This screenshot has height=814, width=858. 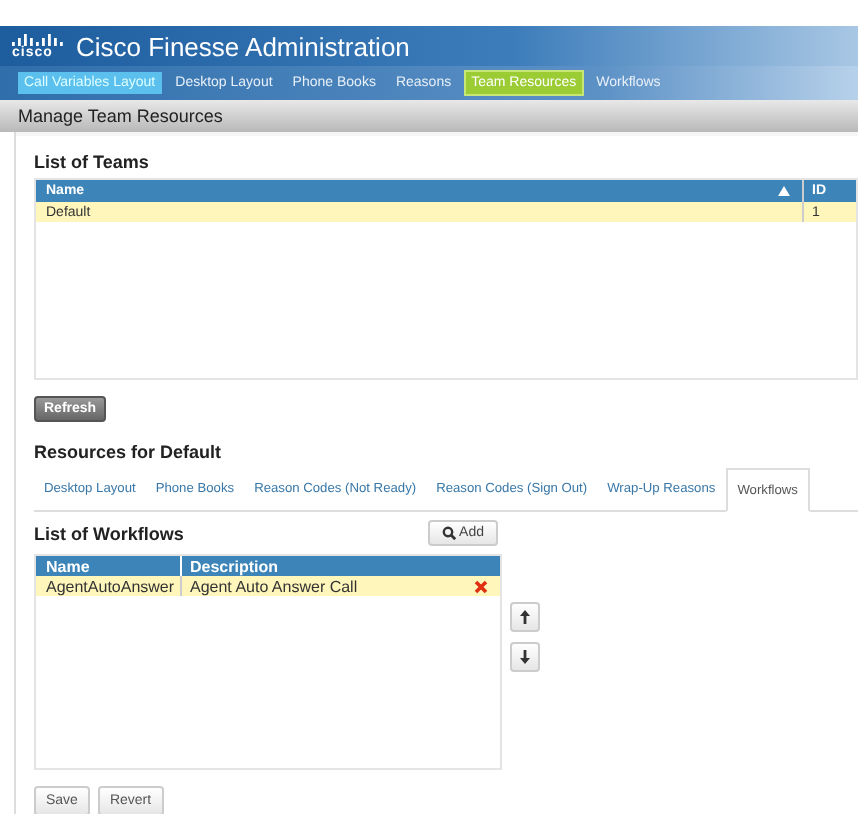 I want to click on table-cell: Agent Auto Answer Call, so click(x=274, y=586).